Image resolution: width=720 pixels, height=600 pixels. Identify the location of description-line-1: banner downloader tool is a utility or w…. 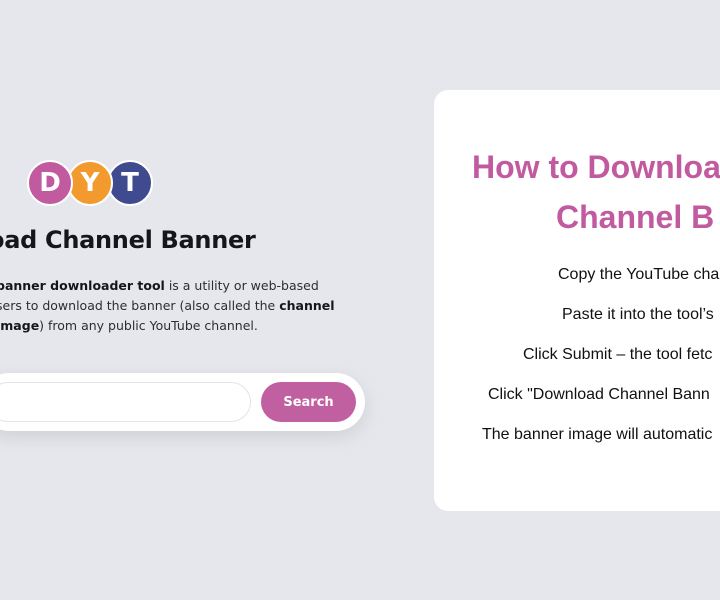
(159, 285).